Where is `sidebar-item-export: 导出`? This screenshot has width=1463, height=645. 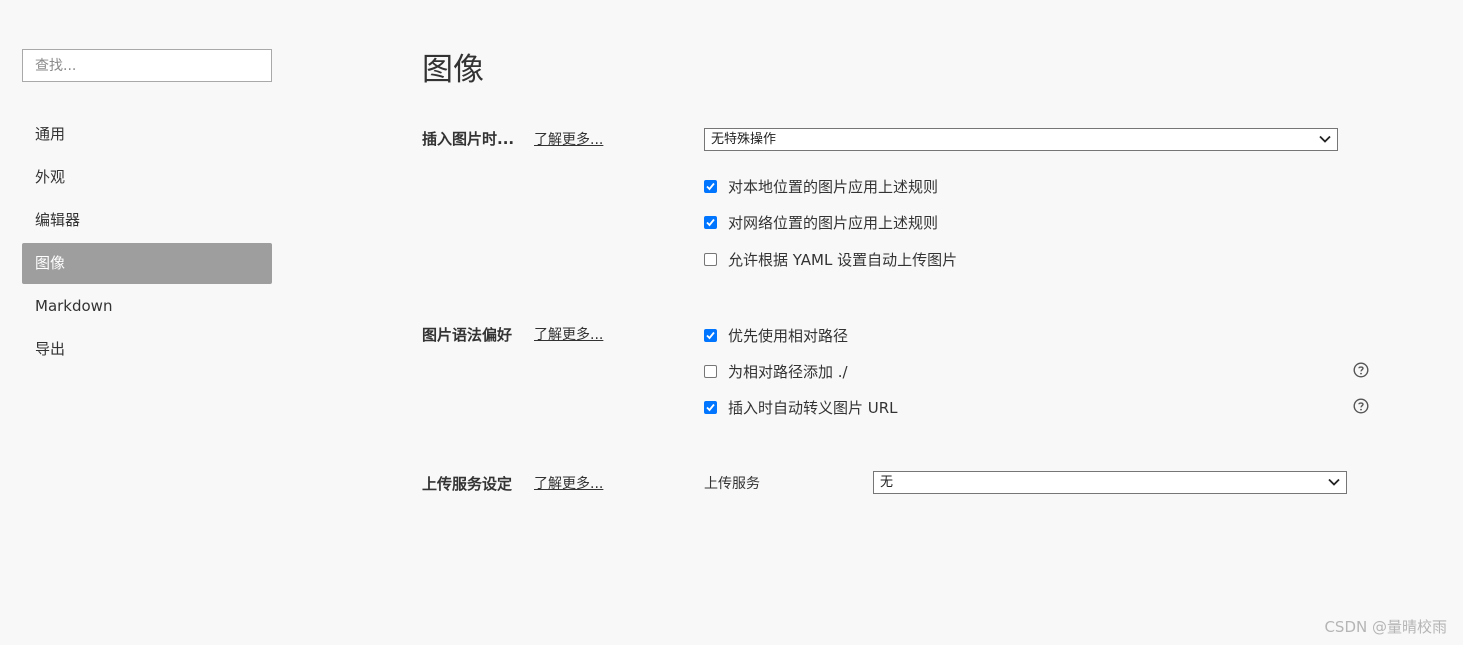 sidebar-item-export: 导出 is located at coordinates (147, 349).